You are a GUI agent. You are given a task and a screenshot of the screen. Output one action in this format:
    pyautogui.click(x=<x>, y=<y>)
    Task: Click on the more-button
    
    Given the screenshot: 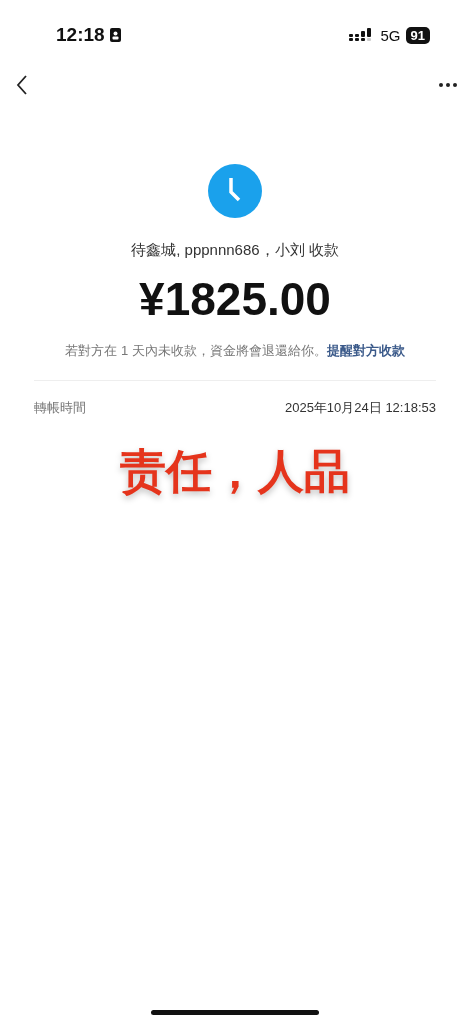 What is the action you would take?
    pyautogui.click(x=448, y=85)
    